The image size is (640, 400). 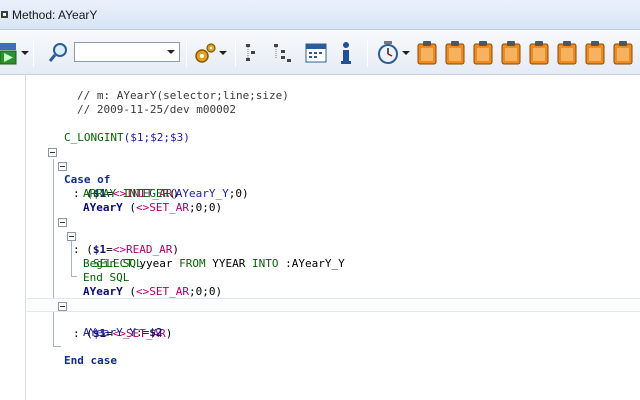 I want to click on line-gutter, so click(x=13, y=237).